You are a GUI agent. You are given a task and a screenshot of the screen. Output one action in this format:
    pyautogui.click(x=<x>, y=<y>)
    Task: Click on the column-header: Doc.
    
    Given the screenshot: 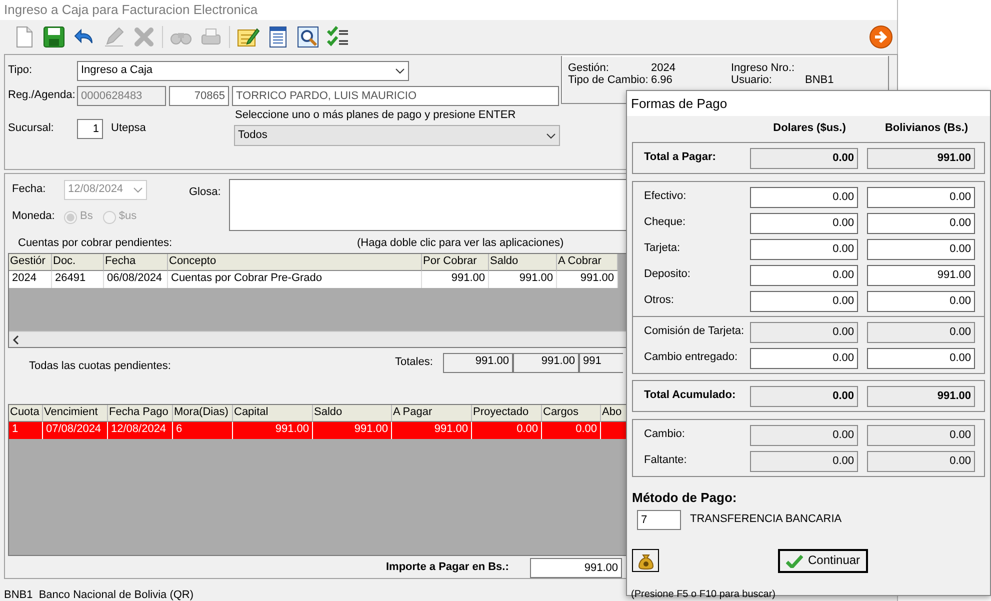 What is the action you would take?
    pyautogui.click(x=78, y=262)
    